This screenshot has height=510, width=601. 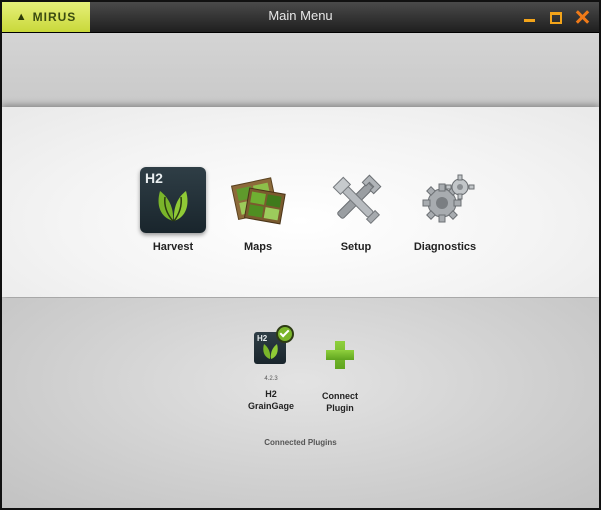 What do you see at coordinates (258, 247) in the screenshot?
I see `maps-label: Maps` at bounding box center [258, 247].